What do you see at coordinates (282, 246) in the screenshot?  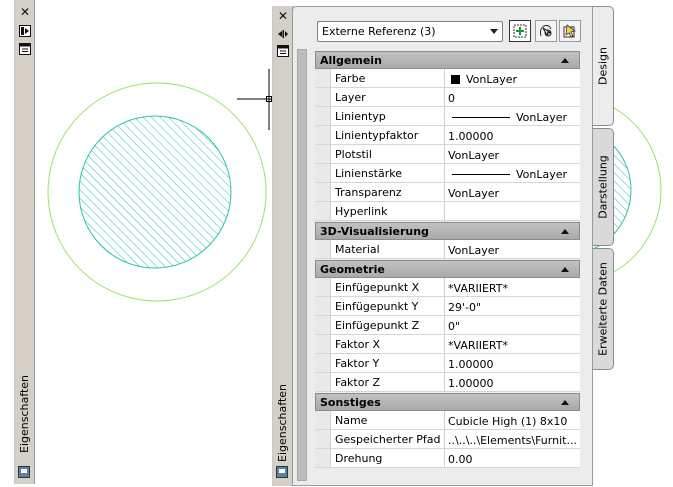 I see `panel-title-strip: ✕ Eigenschaften` at bounding box center [282, 246].